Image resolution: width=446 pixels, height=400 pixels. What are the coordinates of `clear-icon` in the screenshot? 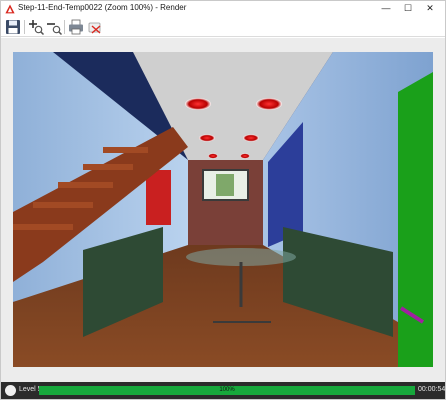 It's located at (95, 27).